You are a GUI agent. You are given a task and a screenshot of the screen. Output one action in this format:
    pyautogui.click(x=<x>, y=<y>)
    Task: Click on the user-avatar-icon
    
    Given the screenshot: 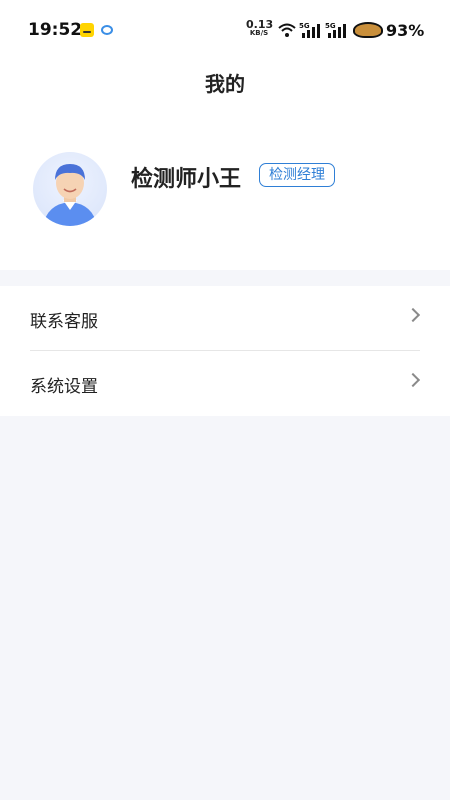 What is the action you would take?
    pyautogui.click(x=70, y=195)
    